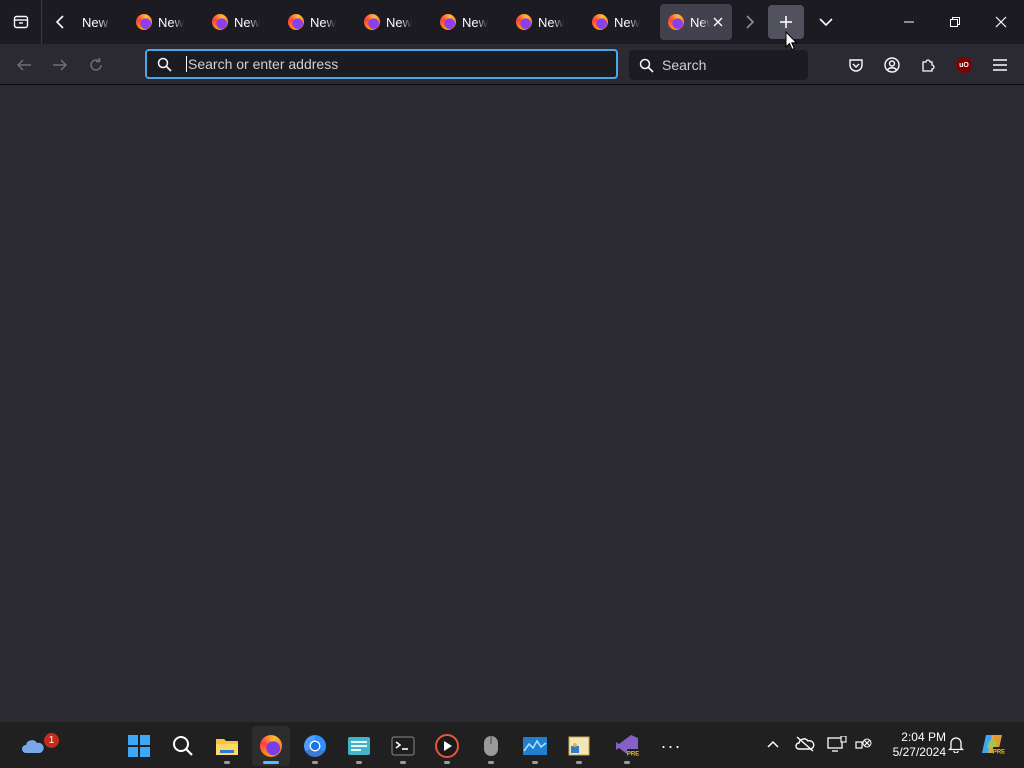 Image resolution: width=1024 pixels, height=768 pixels. I want to click on restore-button, so click(955, 22).